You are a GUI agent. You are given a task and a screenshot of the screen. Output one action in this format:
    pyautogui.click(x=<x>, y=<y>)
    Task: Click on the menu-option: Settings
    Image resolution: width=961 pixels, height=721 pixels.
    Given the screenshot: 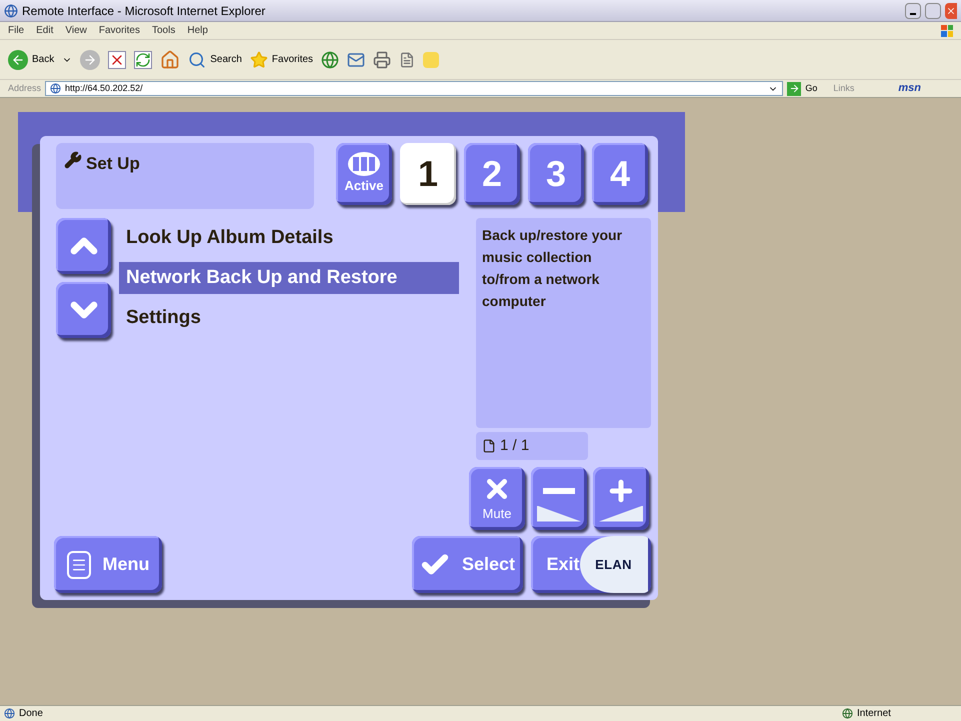 What is the action you would take?
    pyautogui.click(x=289, y=318)
    